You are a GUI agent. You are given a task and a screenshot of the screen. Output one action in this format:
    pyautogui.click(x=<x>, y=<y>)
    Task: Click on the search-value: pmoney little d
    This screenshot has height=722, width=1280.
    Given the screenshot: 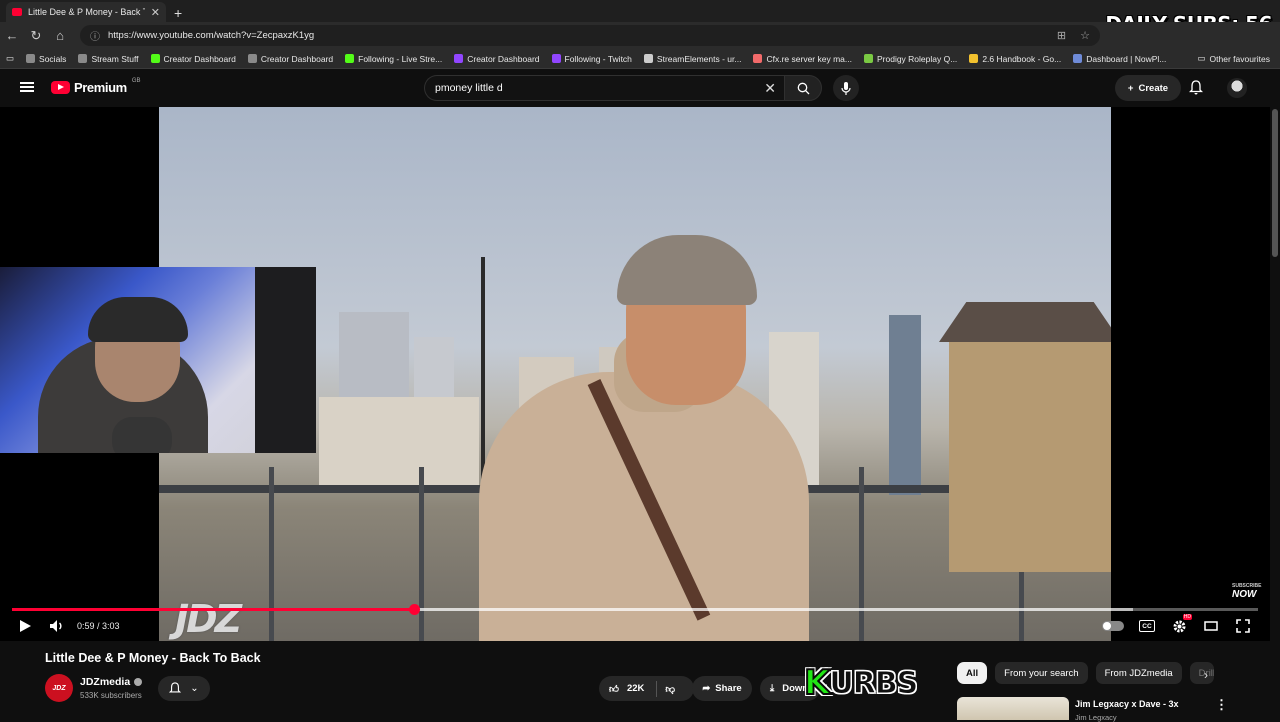 What is the action you would take?
    pyautogui.click(x=469, y=88)
    